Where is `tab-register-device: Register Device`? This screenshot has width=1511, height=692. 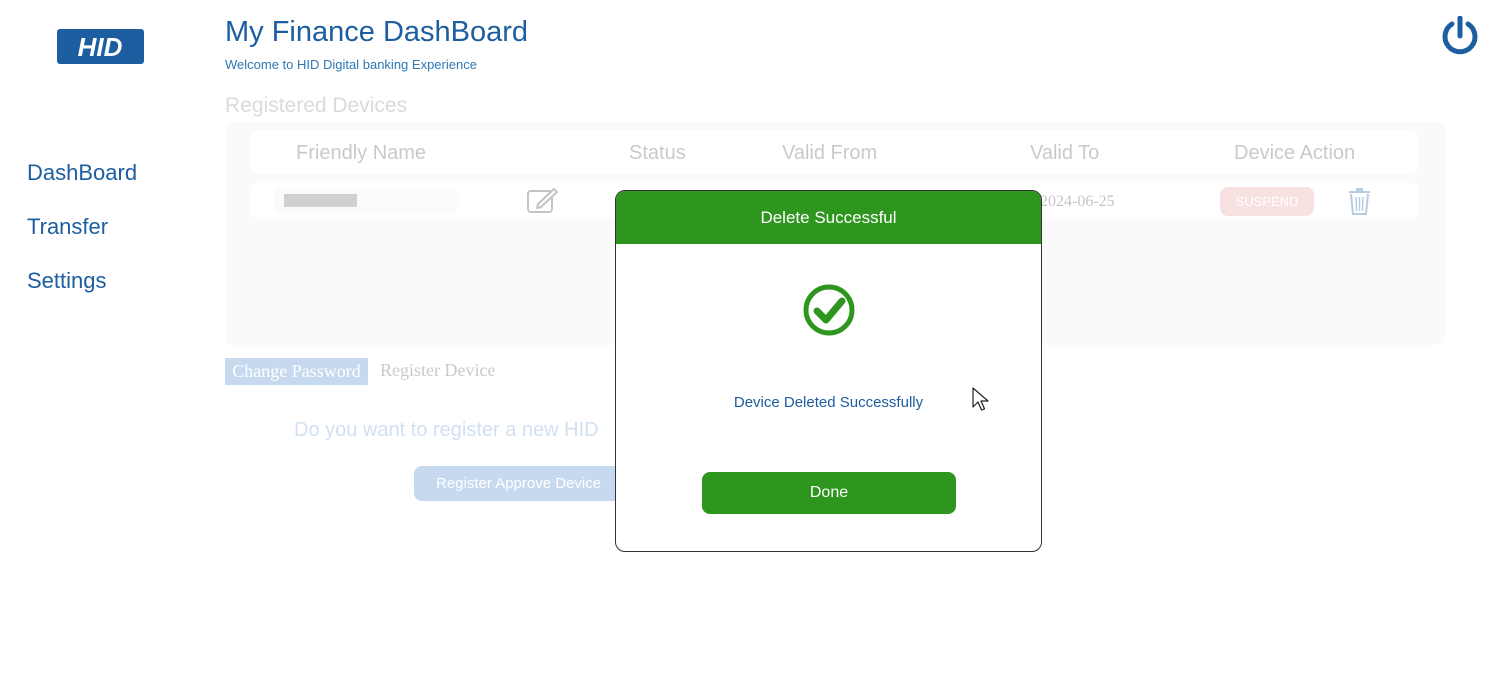
tab-register-device: Register Device is located at coordinates (437, 370).